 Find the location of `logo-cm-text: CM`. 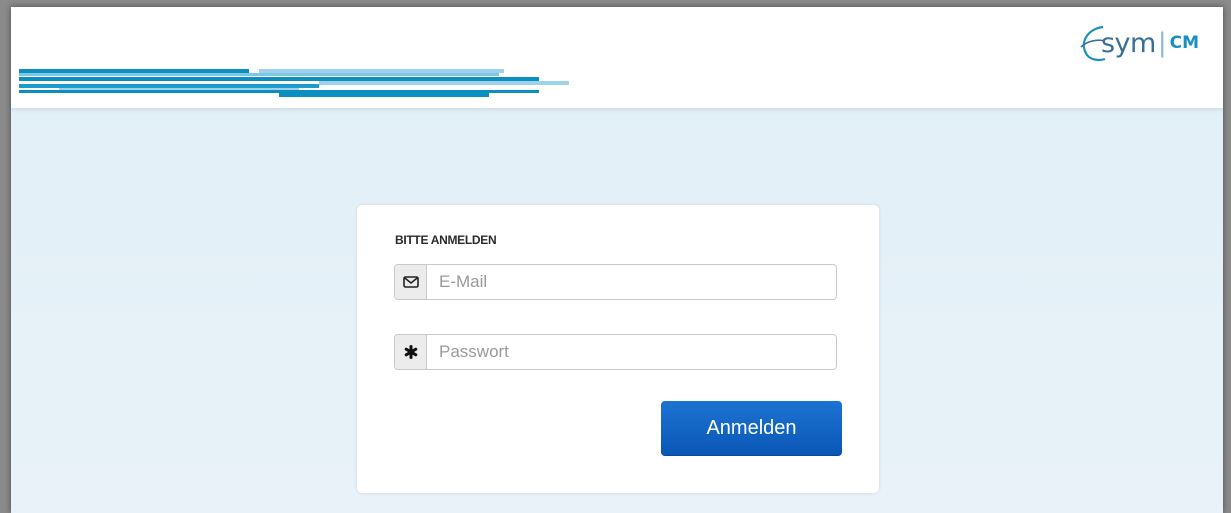

logo-cm-text: CM is located at coordinates (1184, 43).